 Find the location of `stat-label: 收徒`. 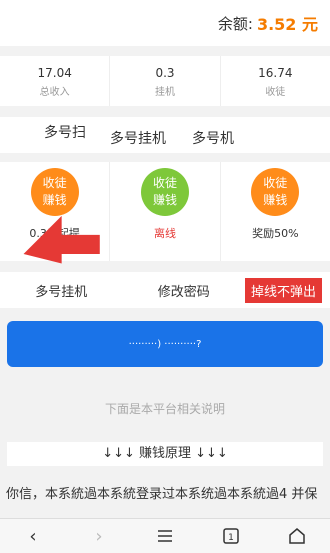

stat-label: 收徒 is located at coordinates (275, 92).